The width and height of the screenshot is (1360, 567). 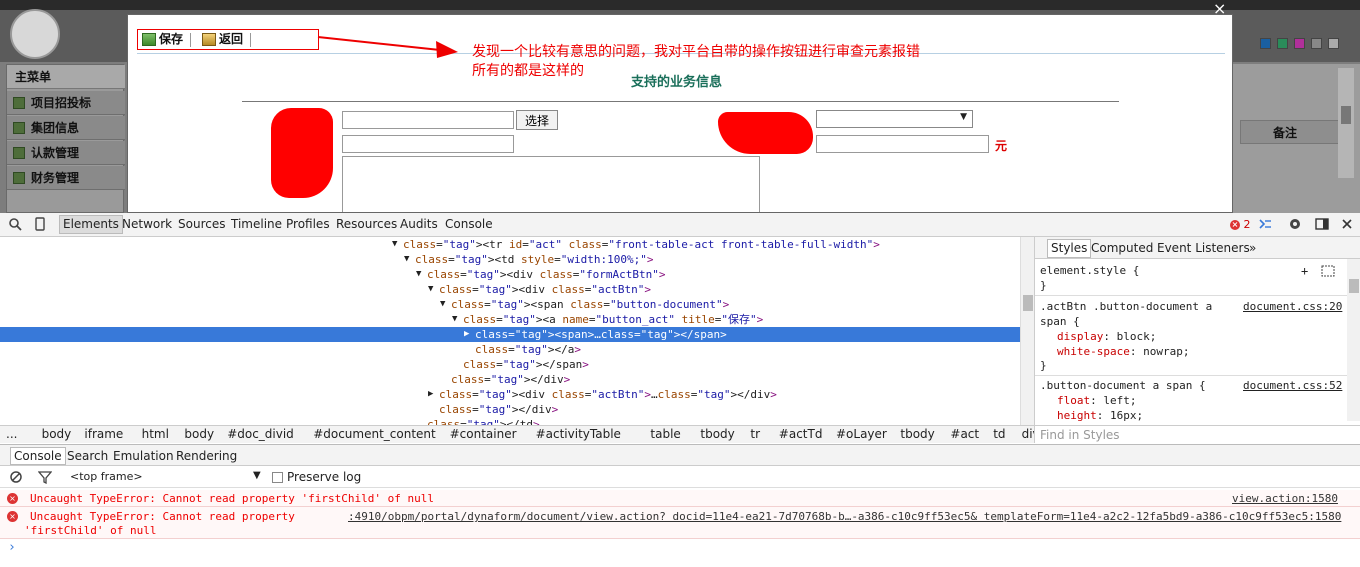 I want to click on dock-side-icon, so click(x=1322, y=224).